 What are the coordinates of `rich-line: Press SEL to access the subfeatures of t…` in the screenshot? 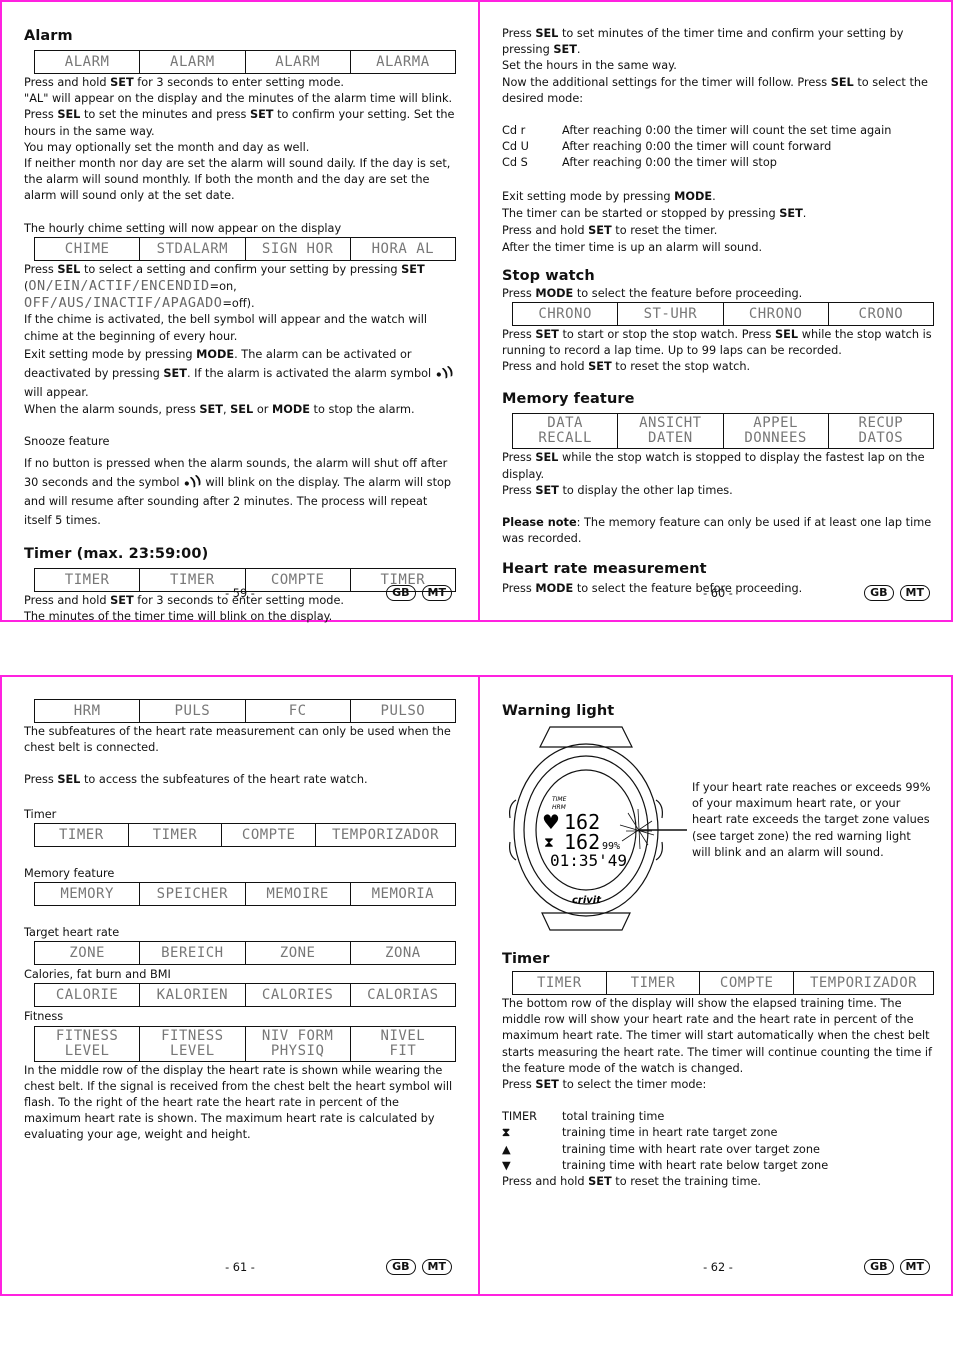 It's located at (240, 780).